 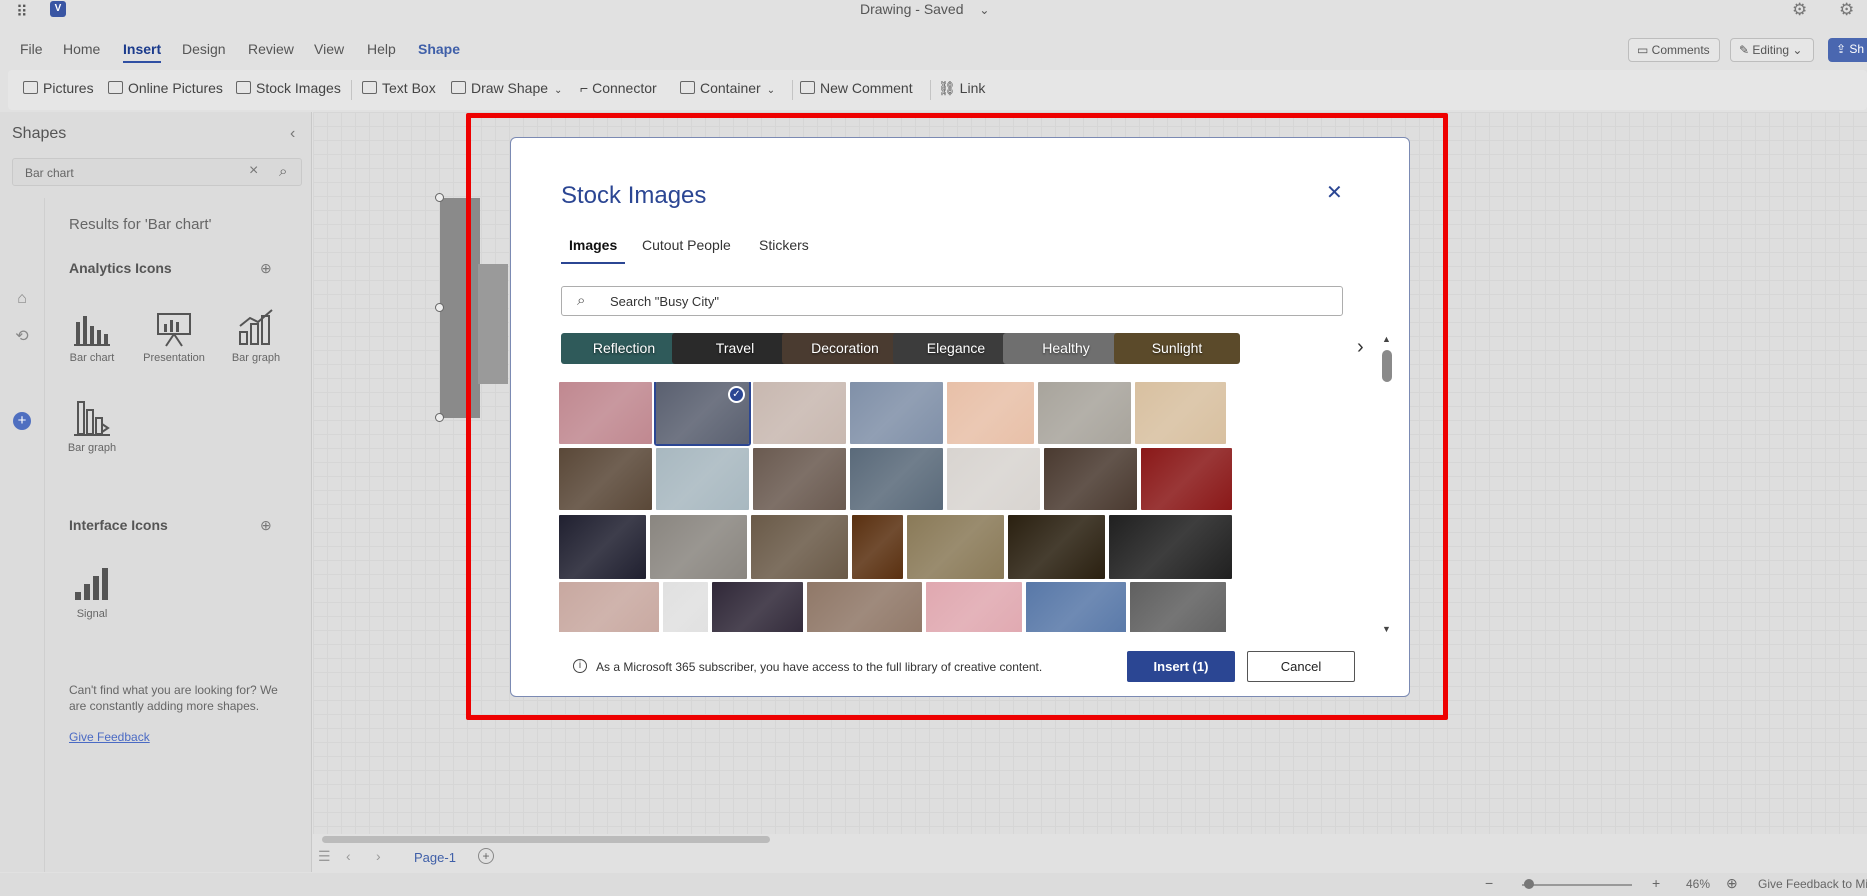 What do you see at coordinates (702, 414) in the screenshot?
I see `stock-image-thumbnail: ✓` at bounding box center [702, 414].